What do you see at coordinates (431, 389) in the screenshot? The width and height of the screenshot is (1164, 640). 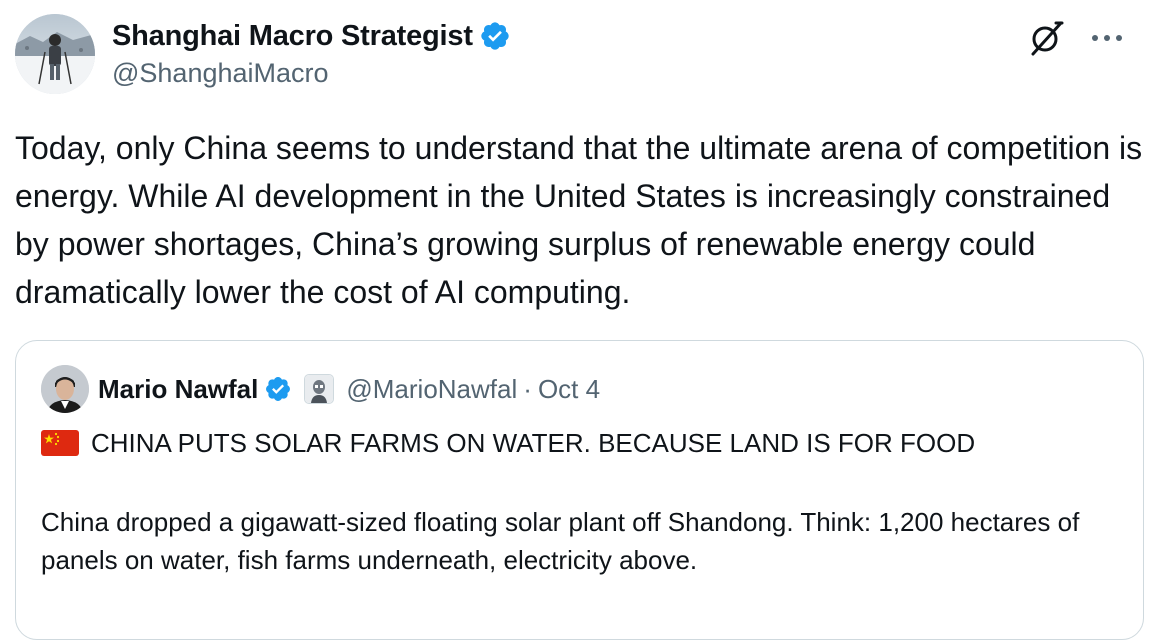 I see `quoted-author-handle: @MarioNawfal` at bounding box center [431, 389].